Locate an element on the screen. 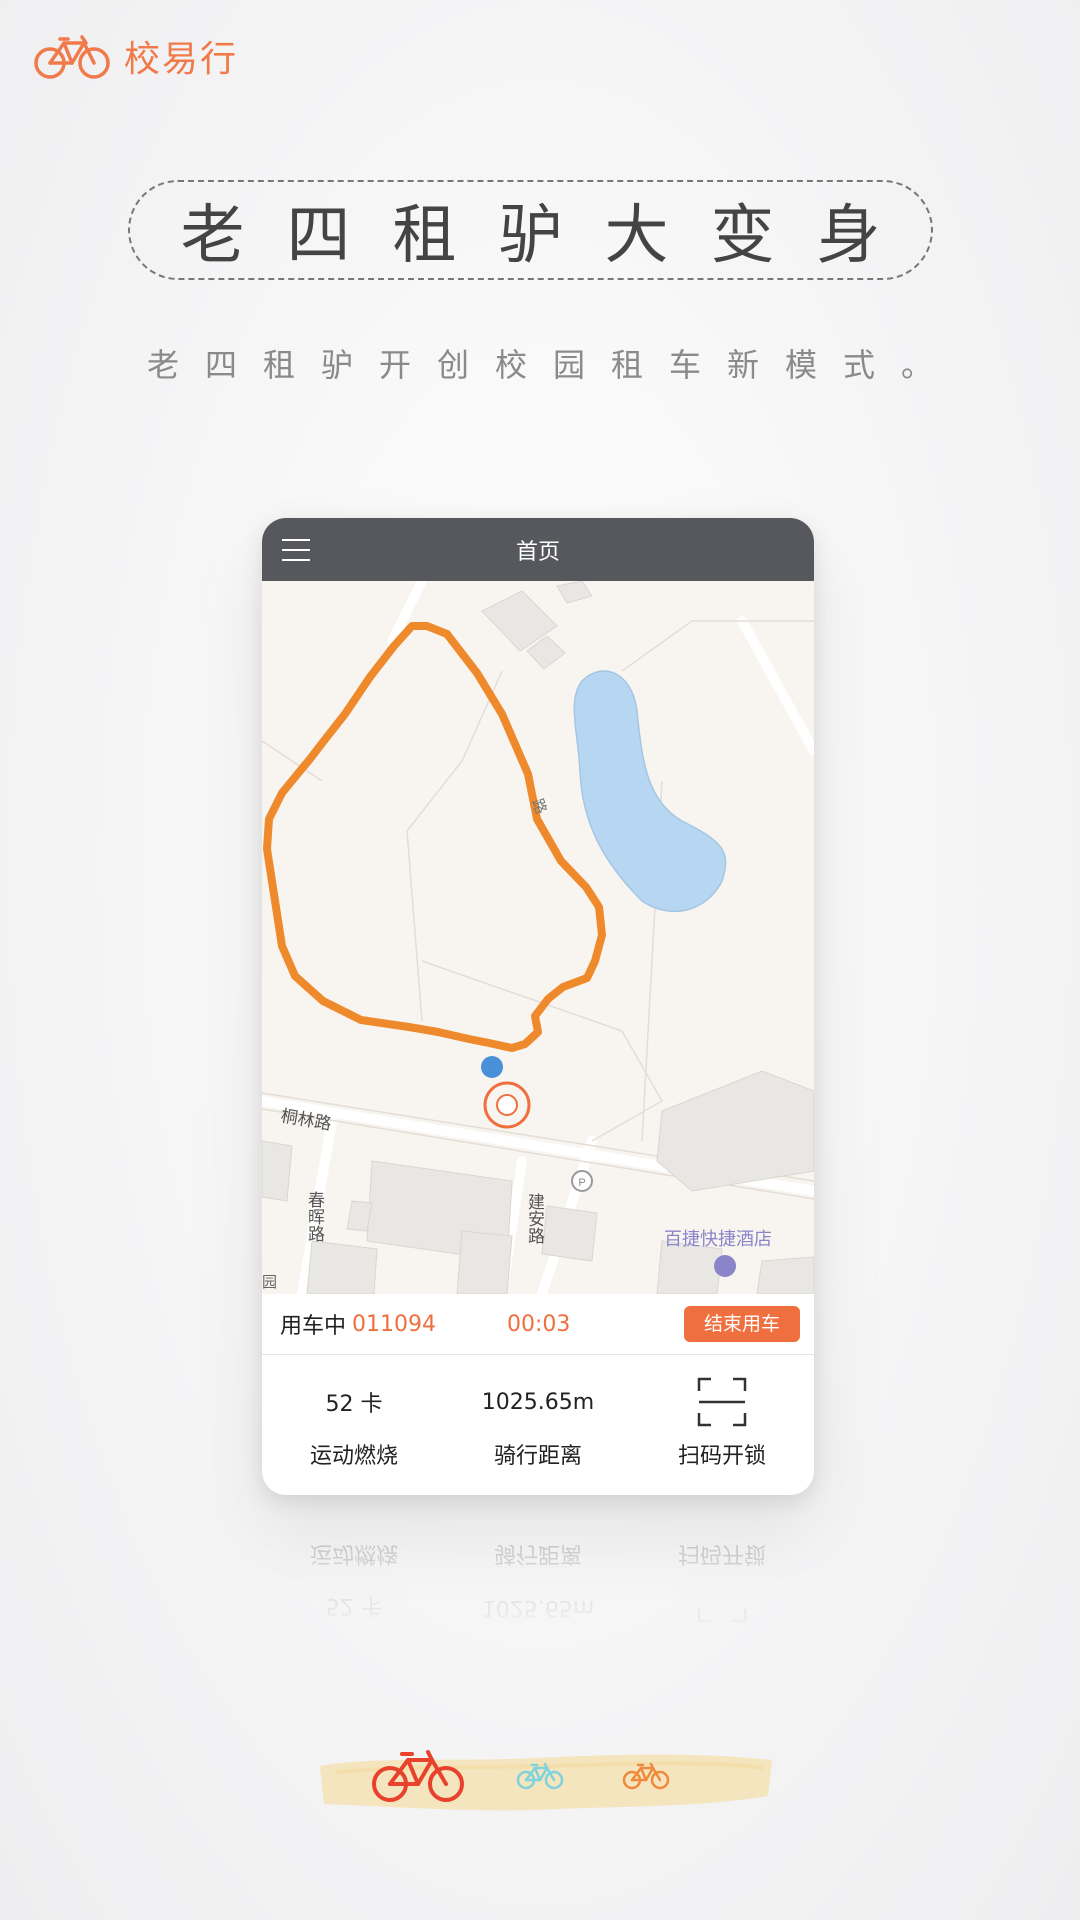 Image resolution: width=1080 pixels, height=1920 pixels. headline-frame: 老四租驴大变身 is located at coordinates (530, 230).